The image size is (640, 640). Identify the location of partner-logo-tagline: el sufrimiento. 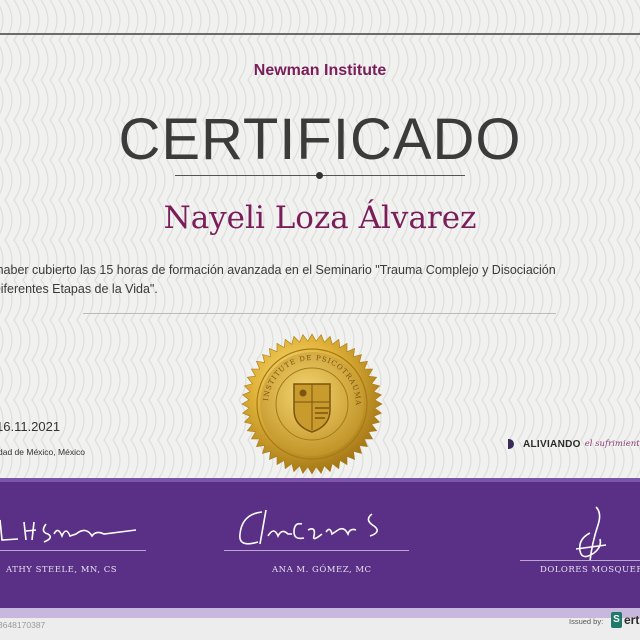
(612, 444).